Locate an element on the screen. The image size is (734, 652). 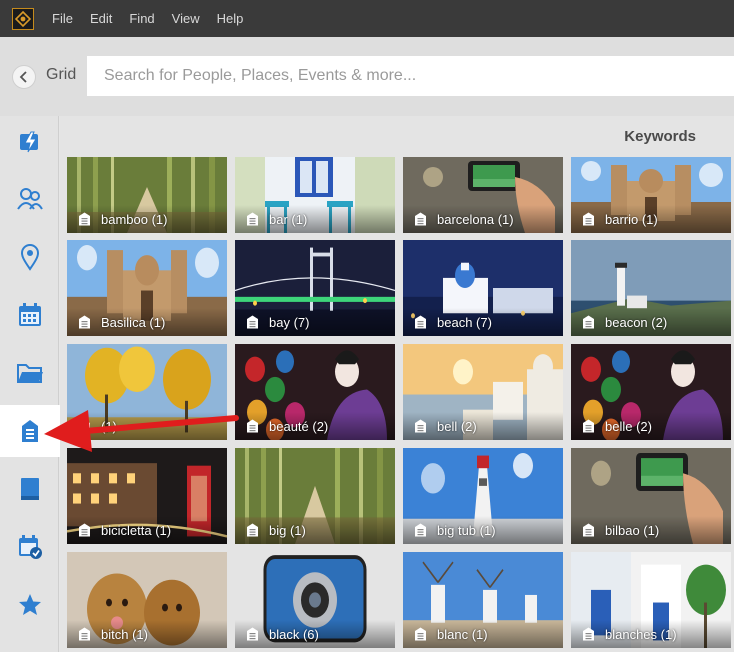
calendar-check-icon is located at coordinates (30, 547).